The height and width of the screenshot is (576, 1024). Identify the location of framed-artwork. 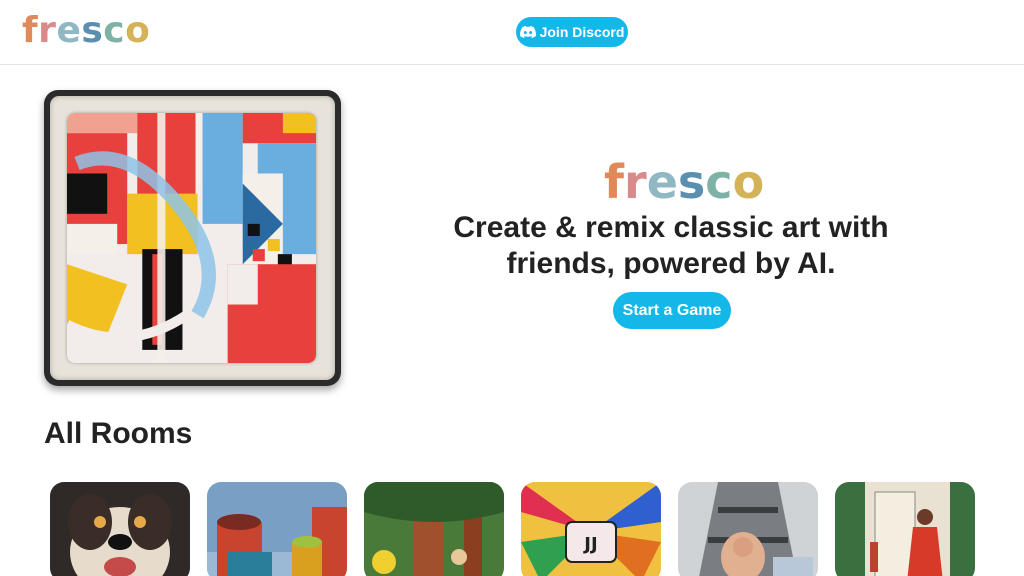
(192, 238).